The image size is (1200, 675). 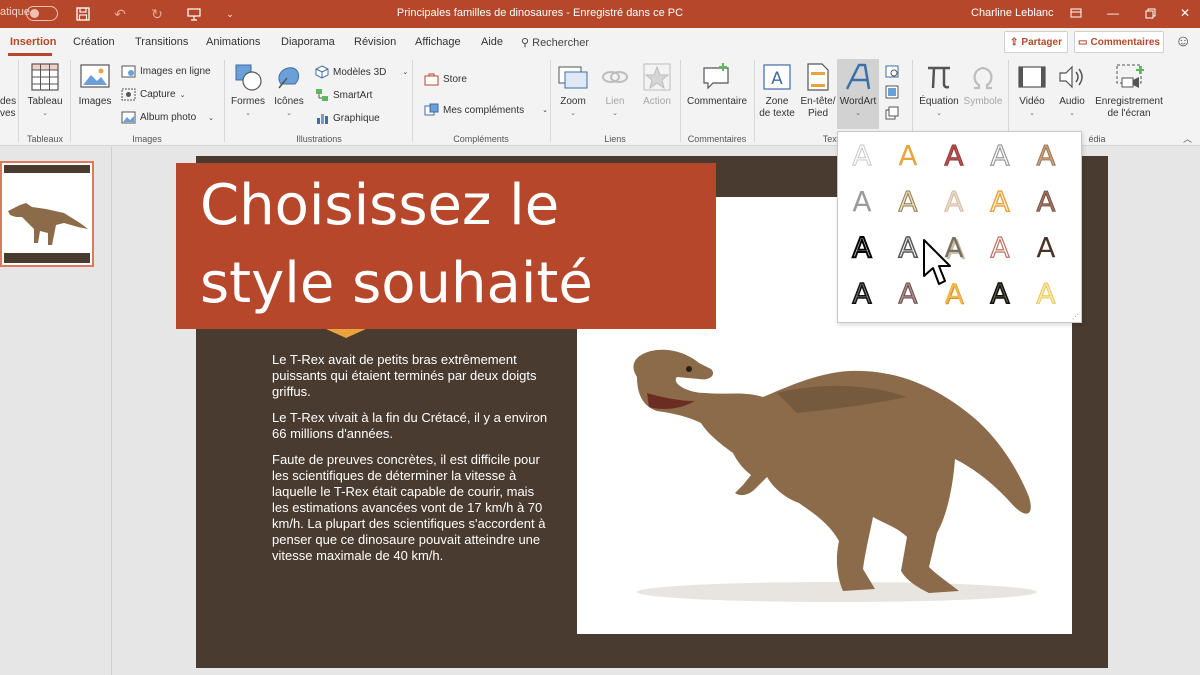 I want to click on tab-revision: Révision, so click(x=375, y=42).